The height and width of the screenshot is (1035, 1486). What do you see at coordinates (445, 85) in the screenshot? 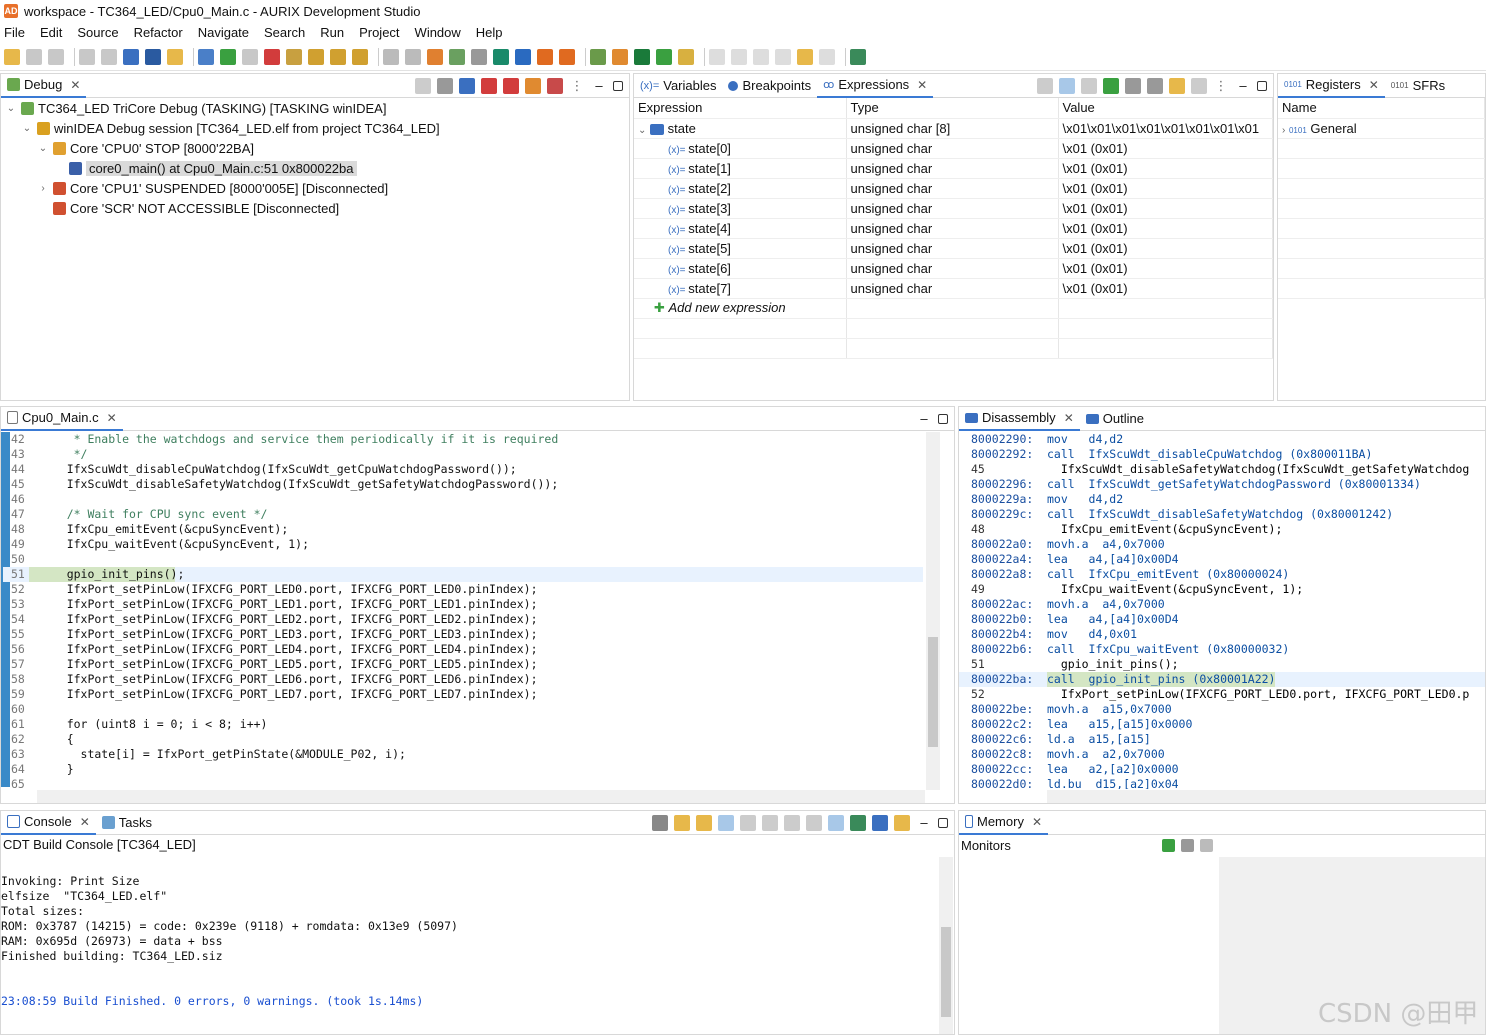
I see `remove-terminated-icon` at bounding box center [445, 85].